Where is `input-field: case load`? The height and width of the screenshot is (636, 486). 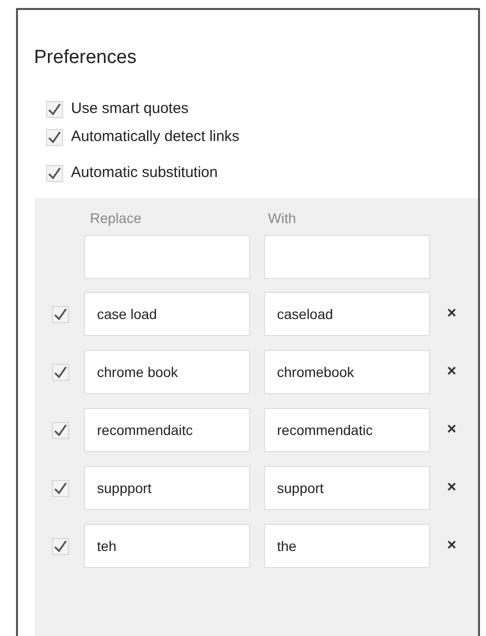 input-field: case load is located at coordinates (167, 314).